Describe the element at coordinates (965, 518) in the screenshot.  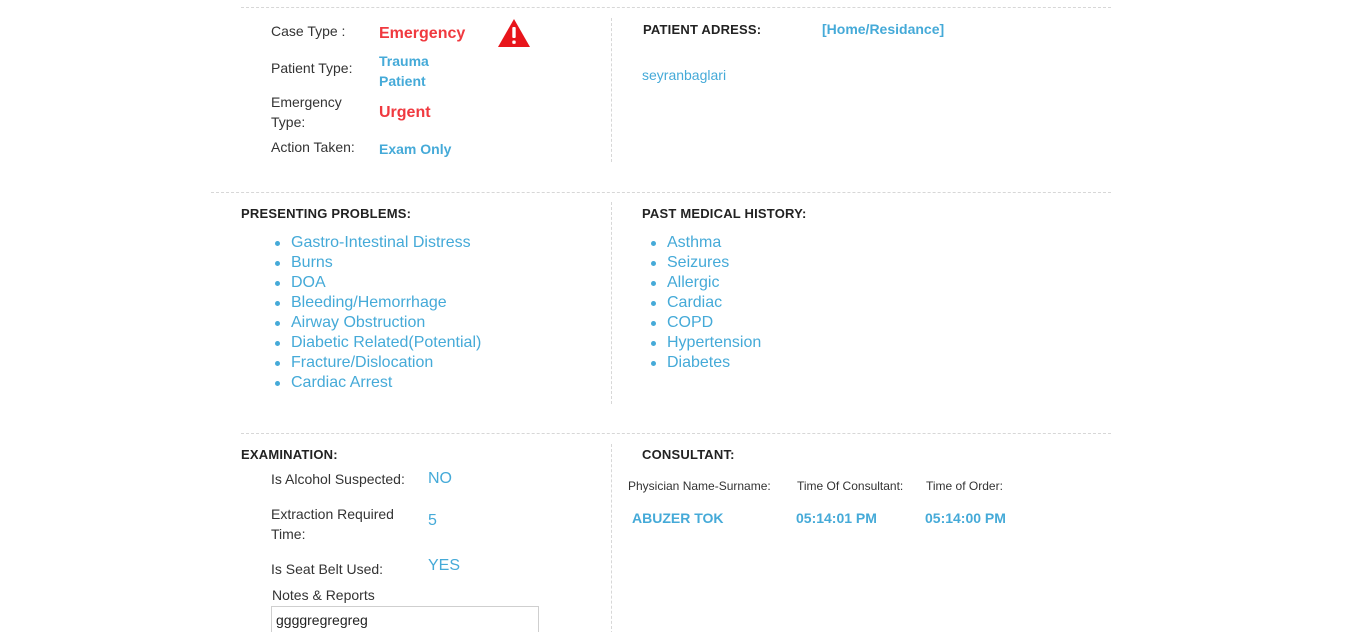
I see `time-of-order-value: 05:14:00 PM` at that location.